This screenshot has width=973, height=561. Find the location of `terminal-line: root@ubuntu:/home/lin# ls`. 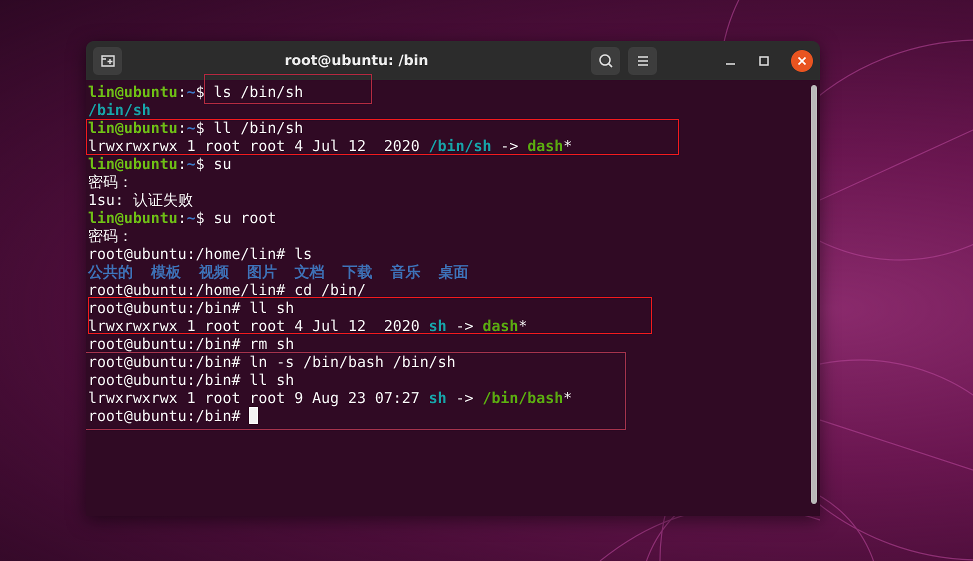

terminal-line: root@ubuntu:/home/lin# ls is located at coordinates (200, 254).